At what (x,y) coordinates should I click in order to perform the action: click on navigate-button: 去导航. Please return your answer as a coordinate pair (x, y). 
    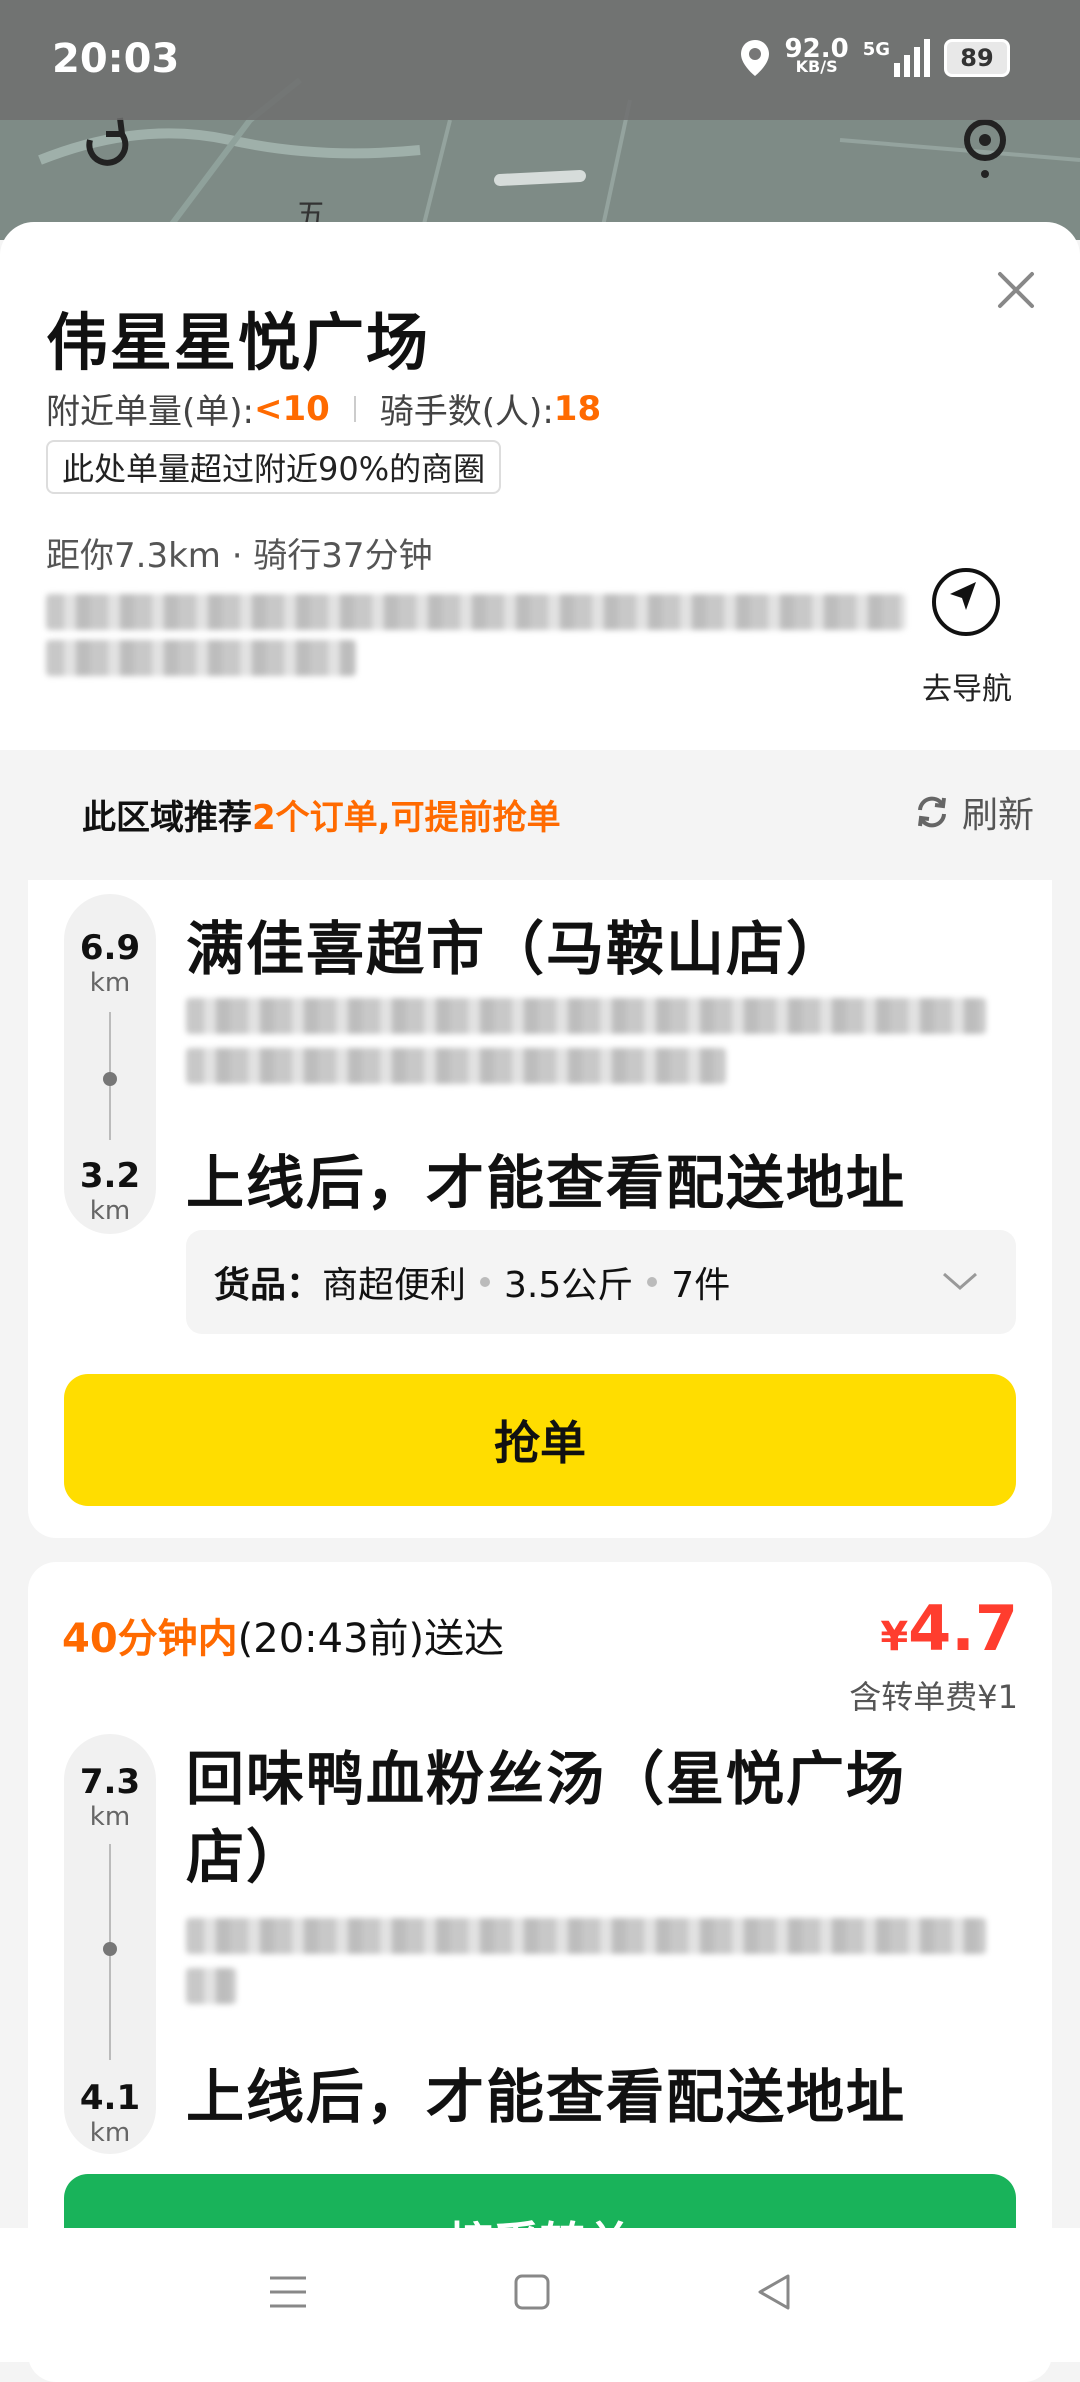
    Looking at the image, I should click on (967, 634).